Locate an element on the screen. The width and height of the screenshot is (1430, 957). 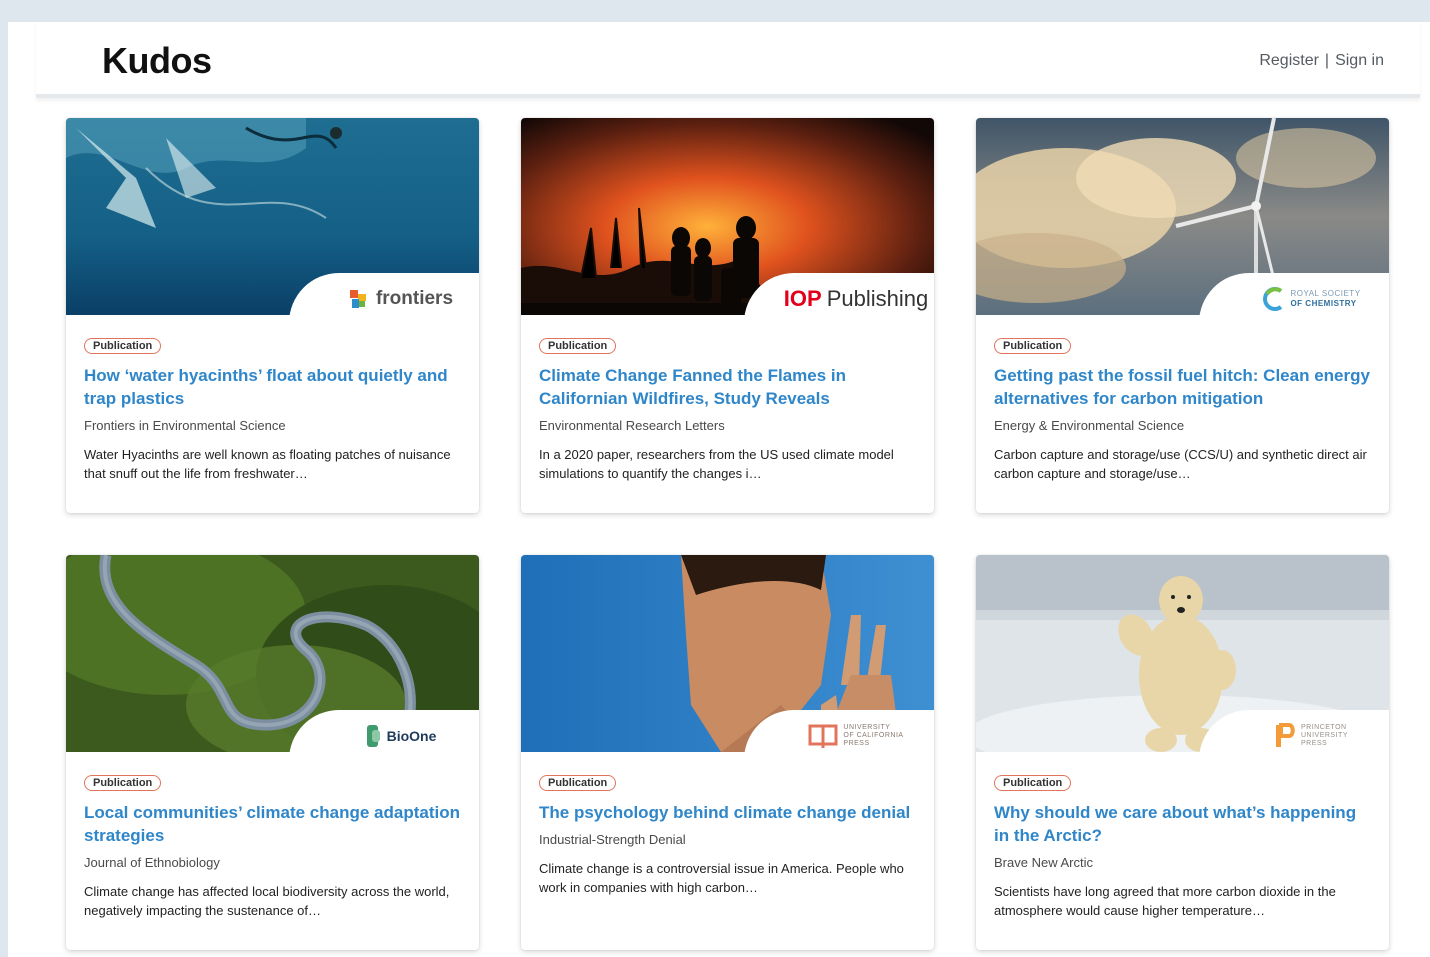
rsc-logo-icon is located at coordinates (1273, 299).